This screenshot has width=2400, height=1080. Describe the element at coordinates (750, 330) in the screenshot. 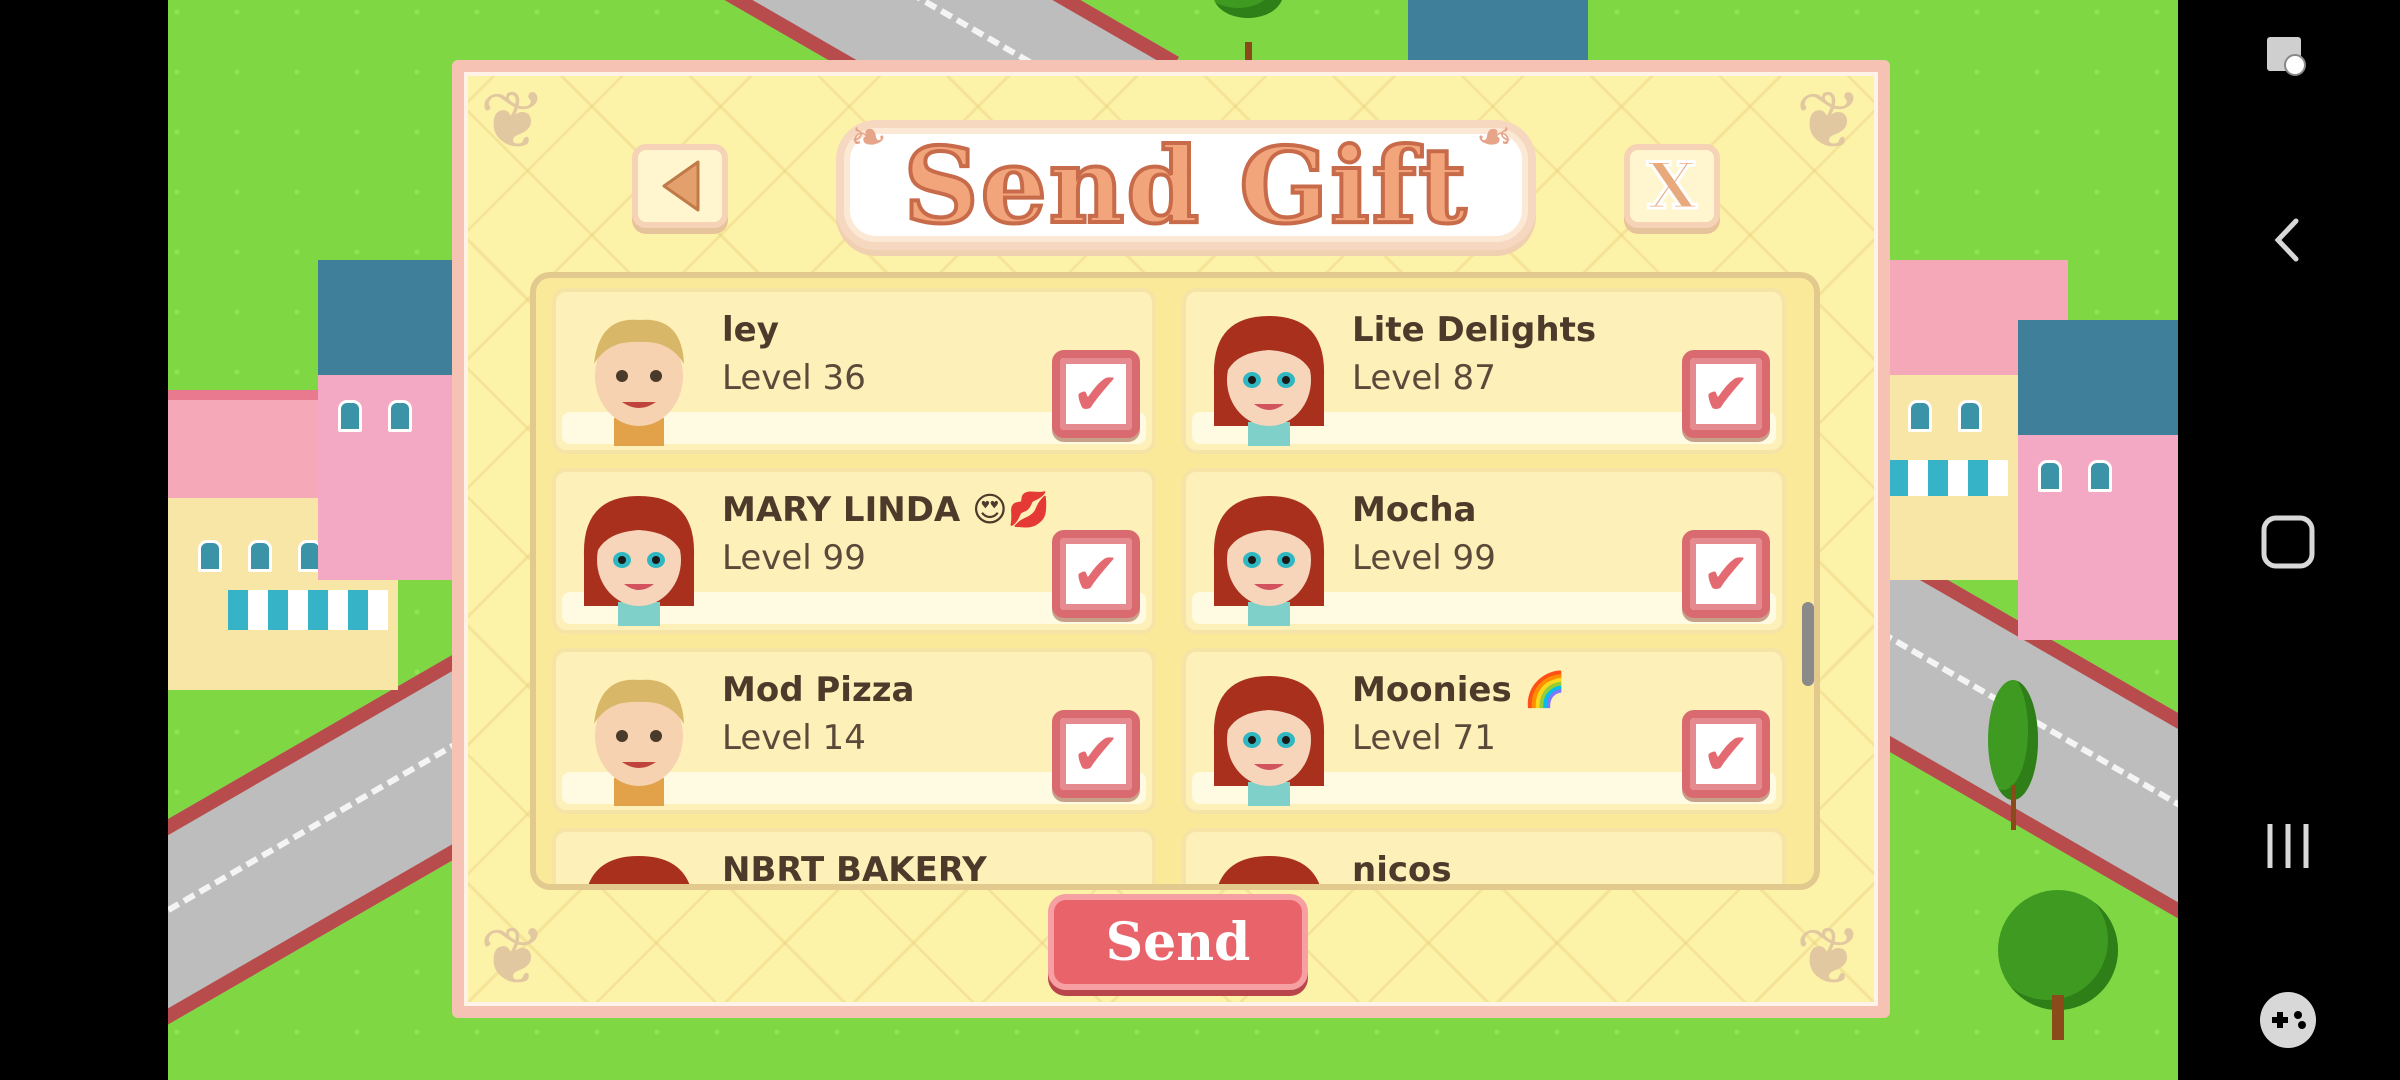

I see `friend-name: ley` at that location.